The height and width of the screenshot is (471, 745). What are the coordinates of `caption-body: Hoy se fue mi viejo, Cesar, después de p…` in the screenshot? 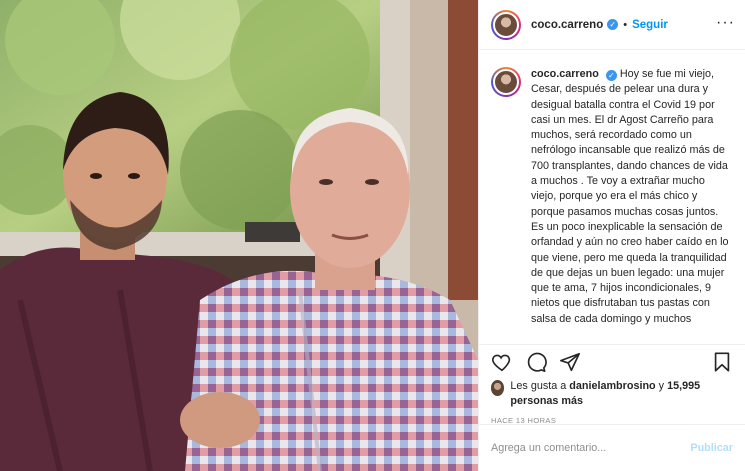 It's located at (630, 196).